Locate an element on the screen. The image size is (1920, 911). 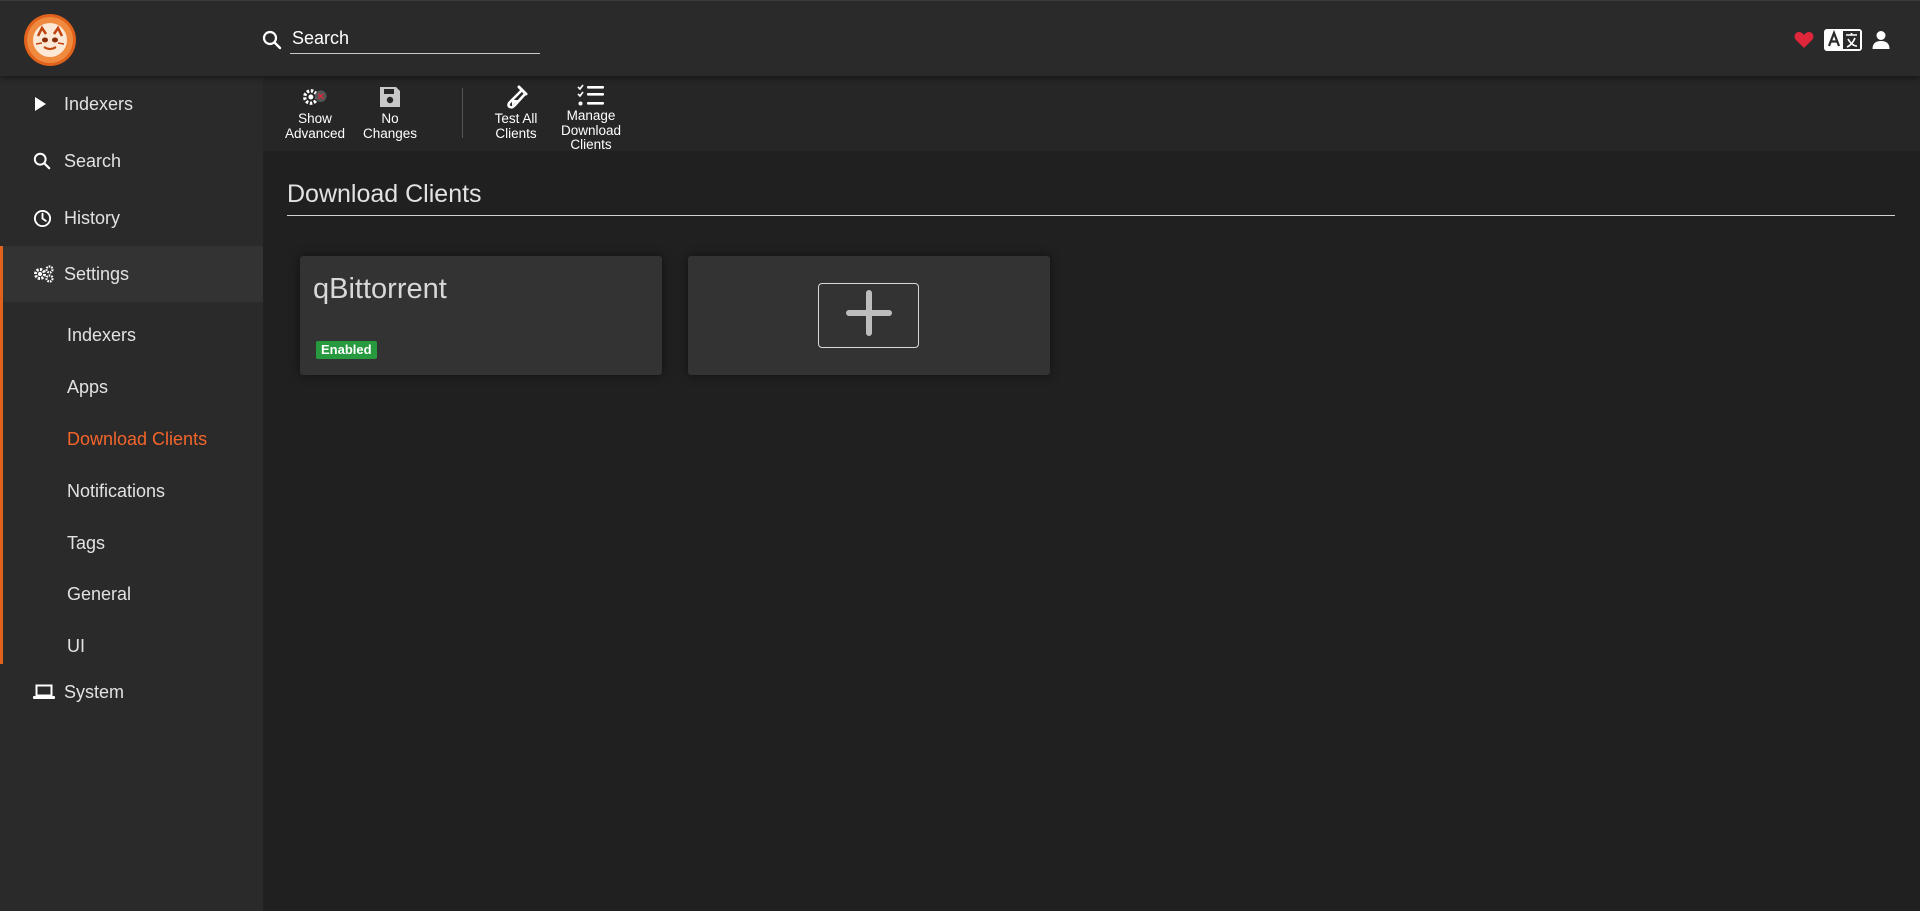
sidebar-item-indexers: Indexers is located at coordinates (131, 104).